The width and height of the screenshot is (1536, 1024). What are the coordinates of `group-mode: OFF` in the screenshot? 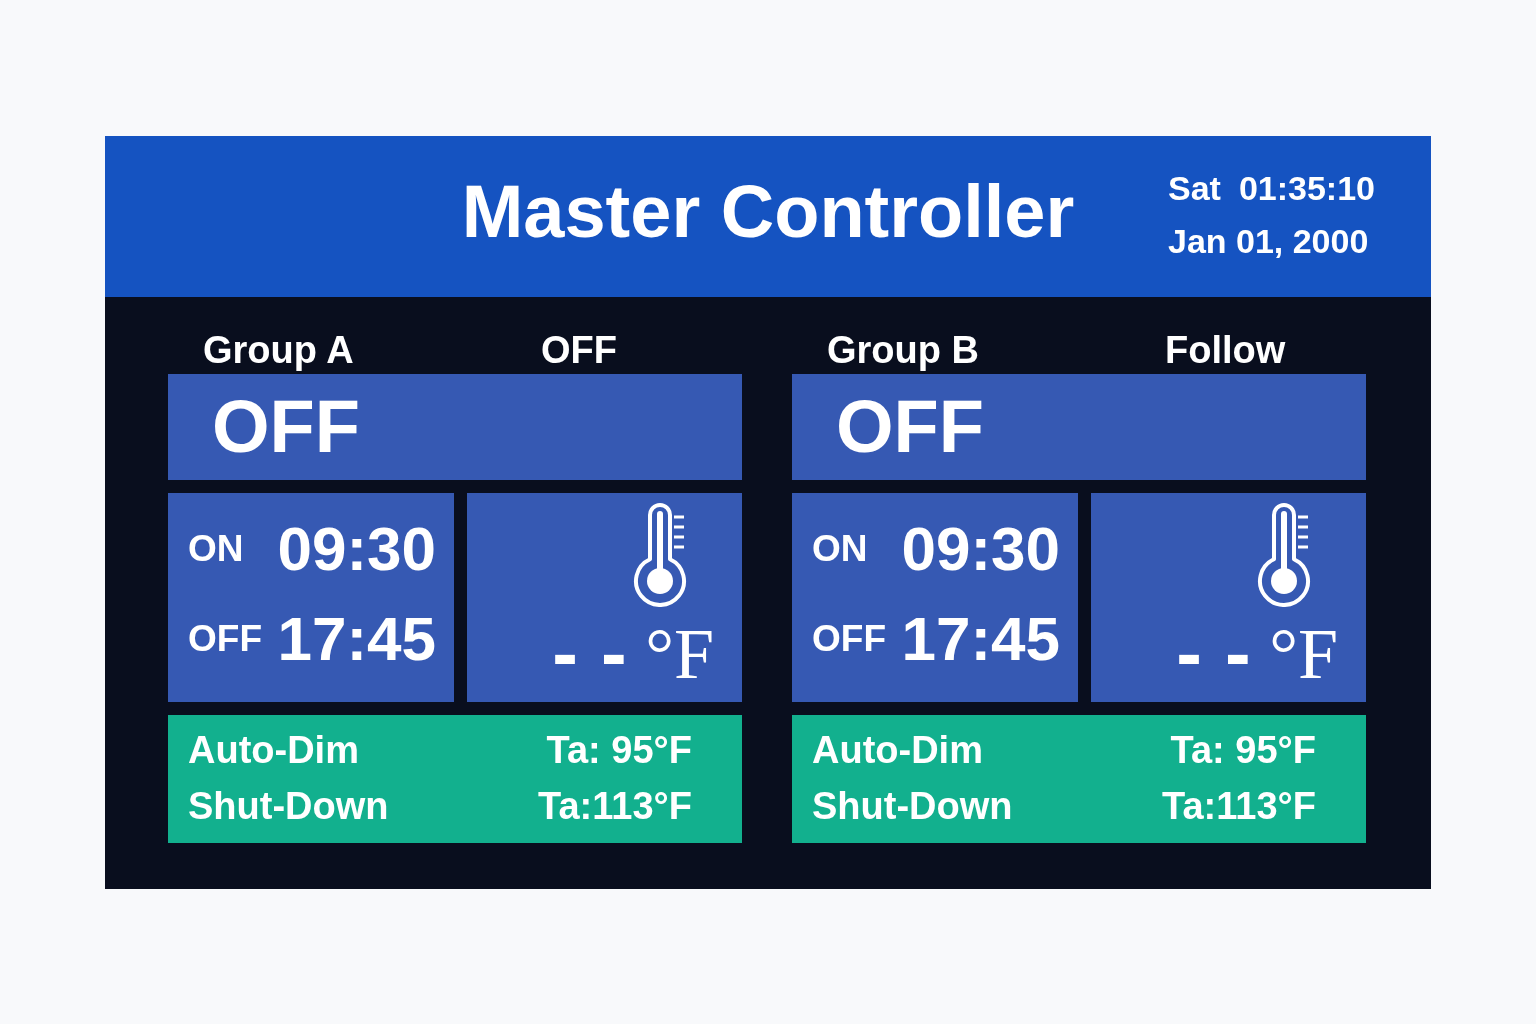 It's located at (579, 350).